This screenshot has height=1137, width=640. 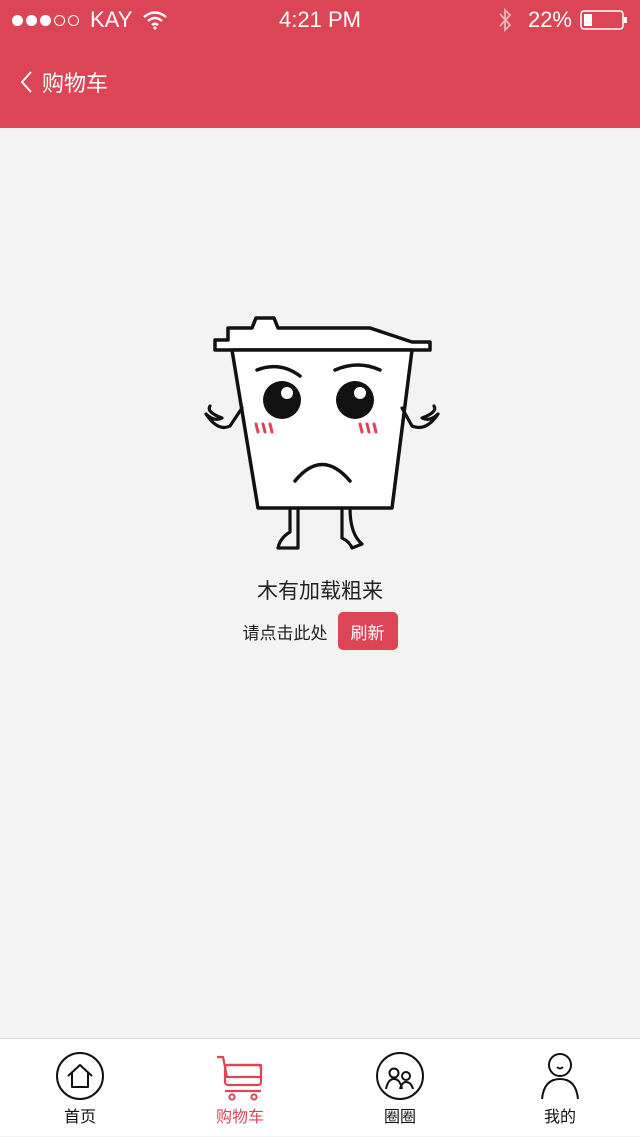 I want to click on circle-people-icon, so click(x=400, y=1076).